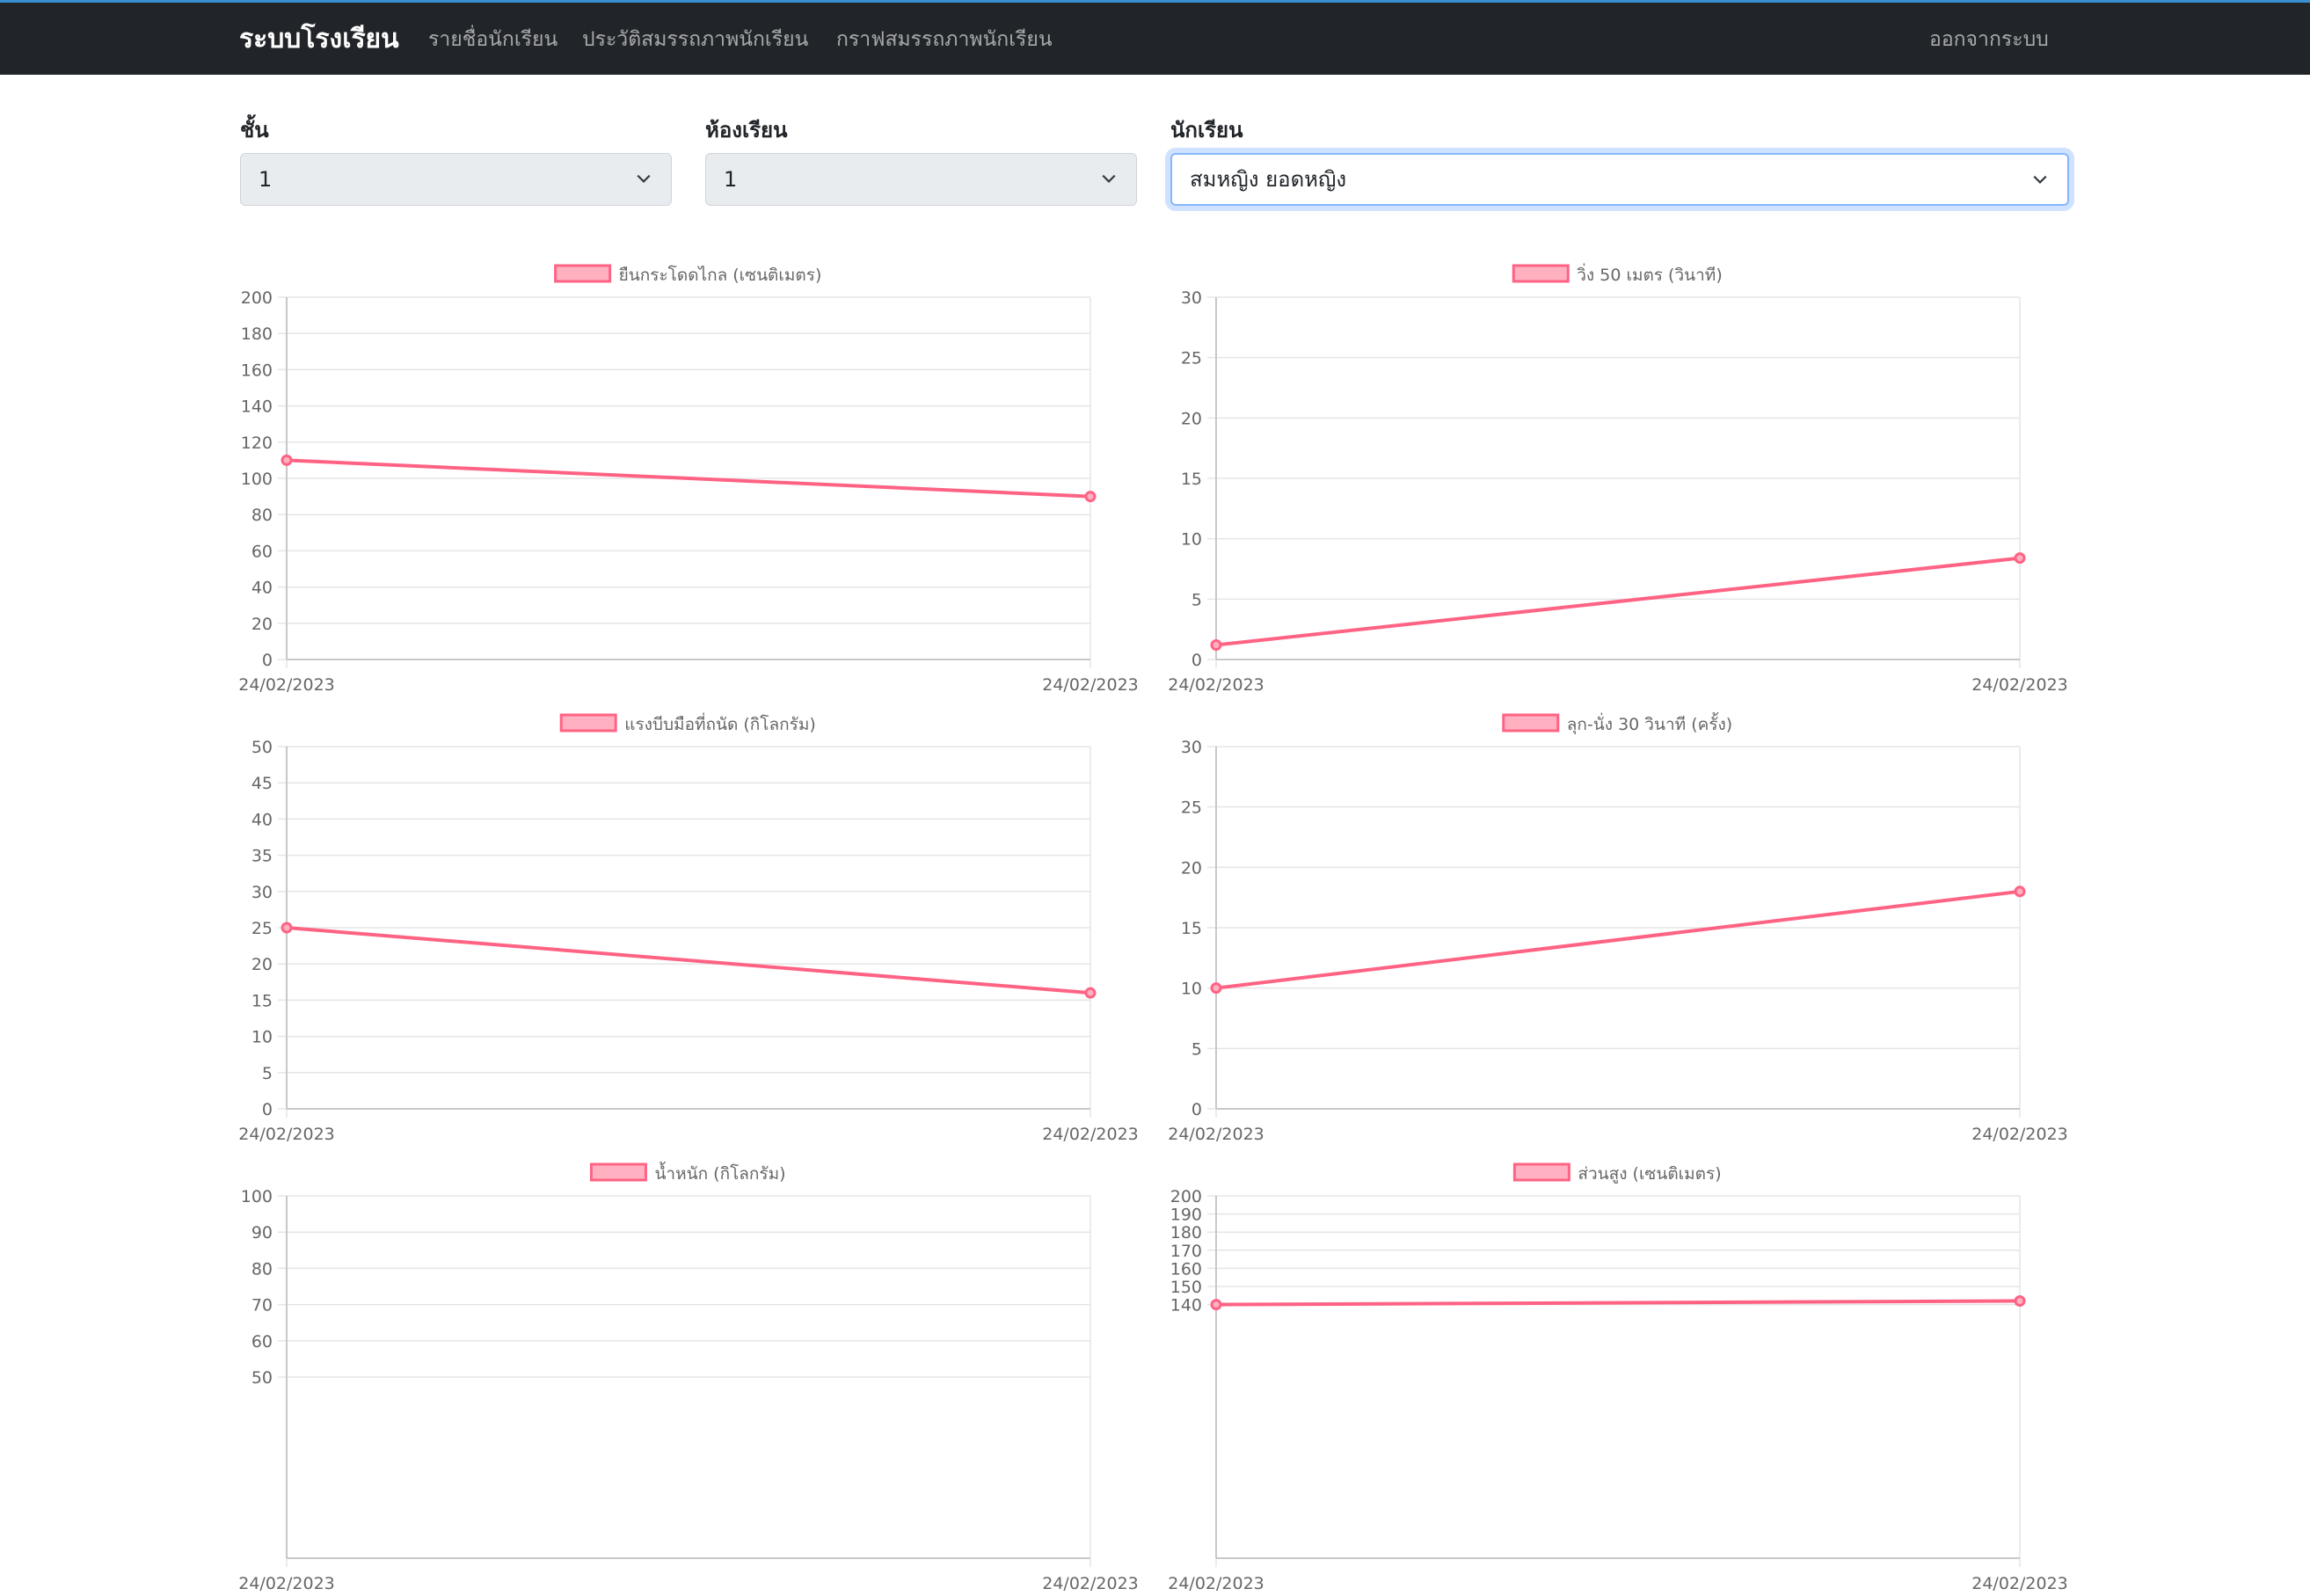  Describe the element at coordinates (492, 39) in the screenshot. I see `nav-student-list: รายชื่อนักเรียน` at that location.